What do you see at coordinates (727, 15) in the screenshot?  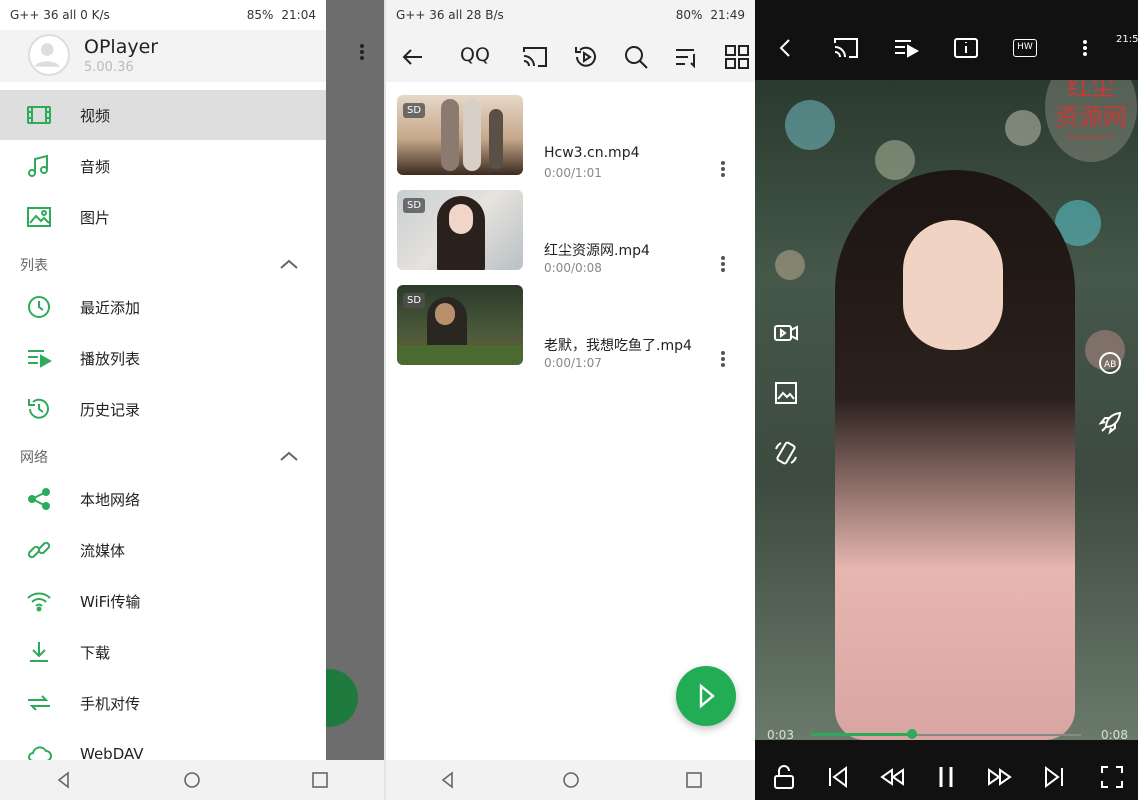 I see `status-time: 21:49` at bounding box center [727, 15].